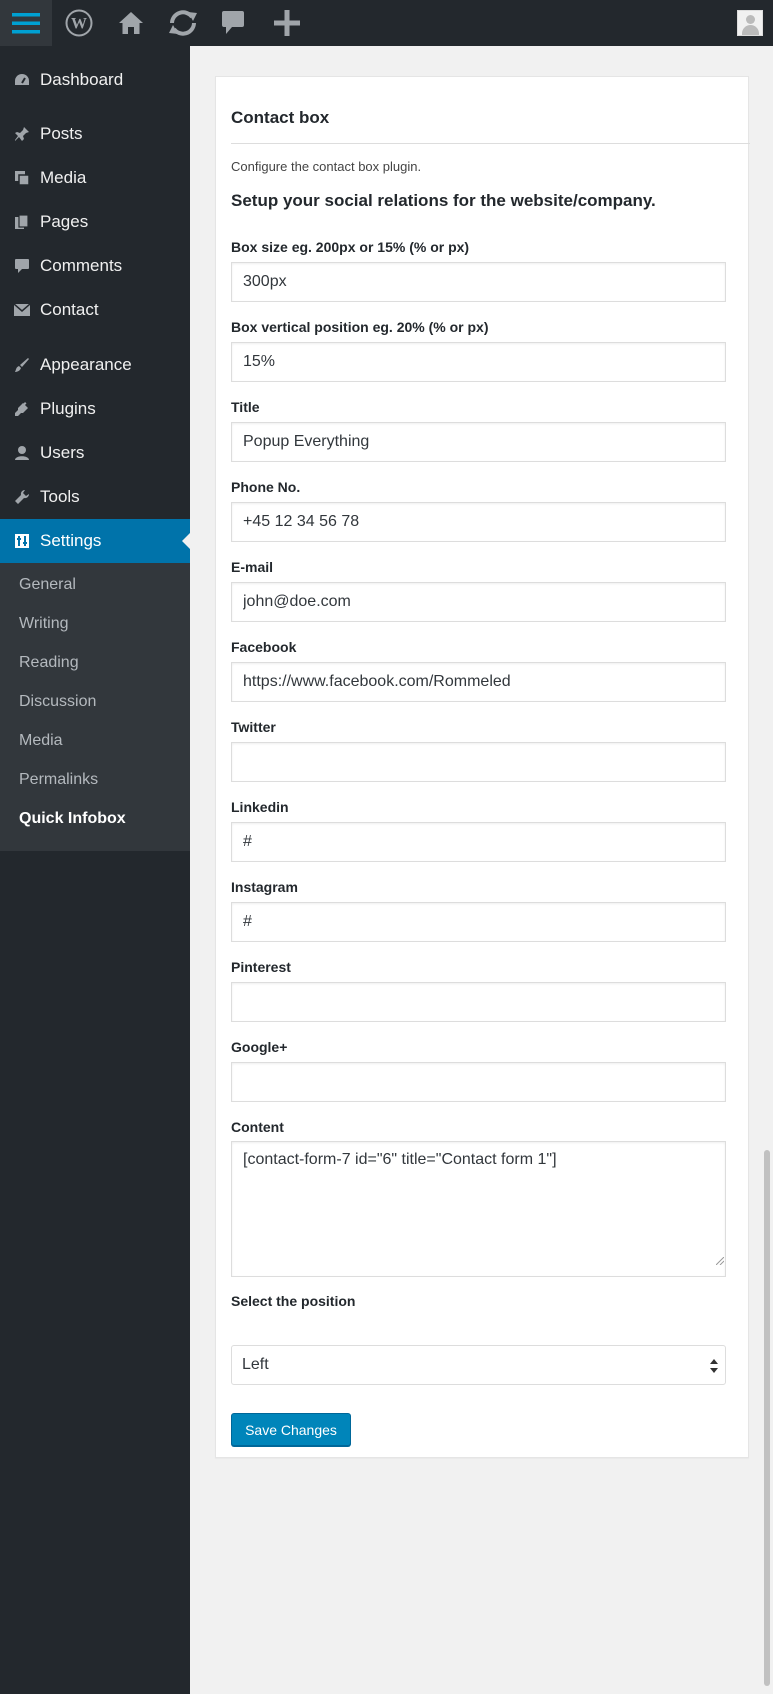  What do you see at coordinates (478, 842) in the screenshot?
I see `linkedin-input` at bounding box center [478, 842].